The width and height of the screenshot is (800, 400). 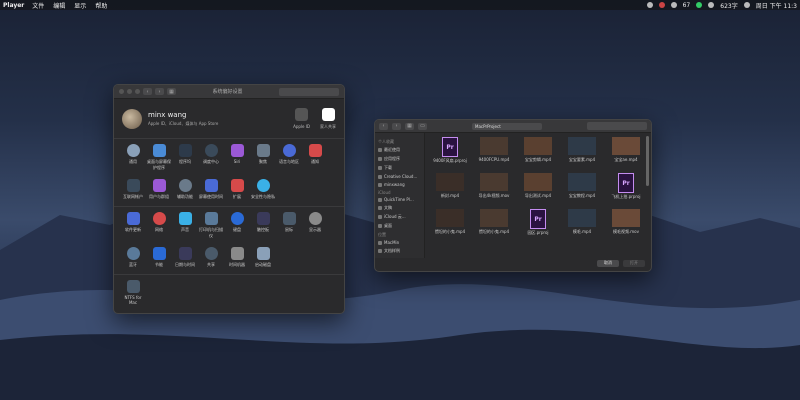 What do you see at coordinates (315, 157) in the screenshot?
I see `pref-pane: 通知` at bounding box center [315, 157].